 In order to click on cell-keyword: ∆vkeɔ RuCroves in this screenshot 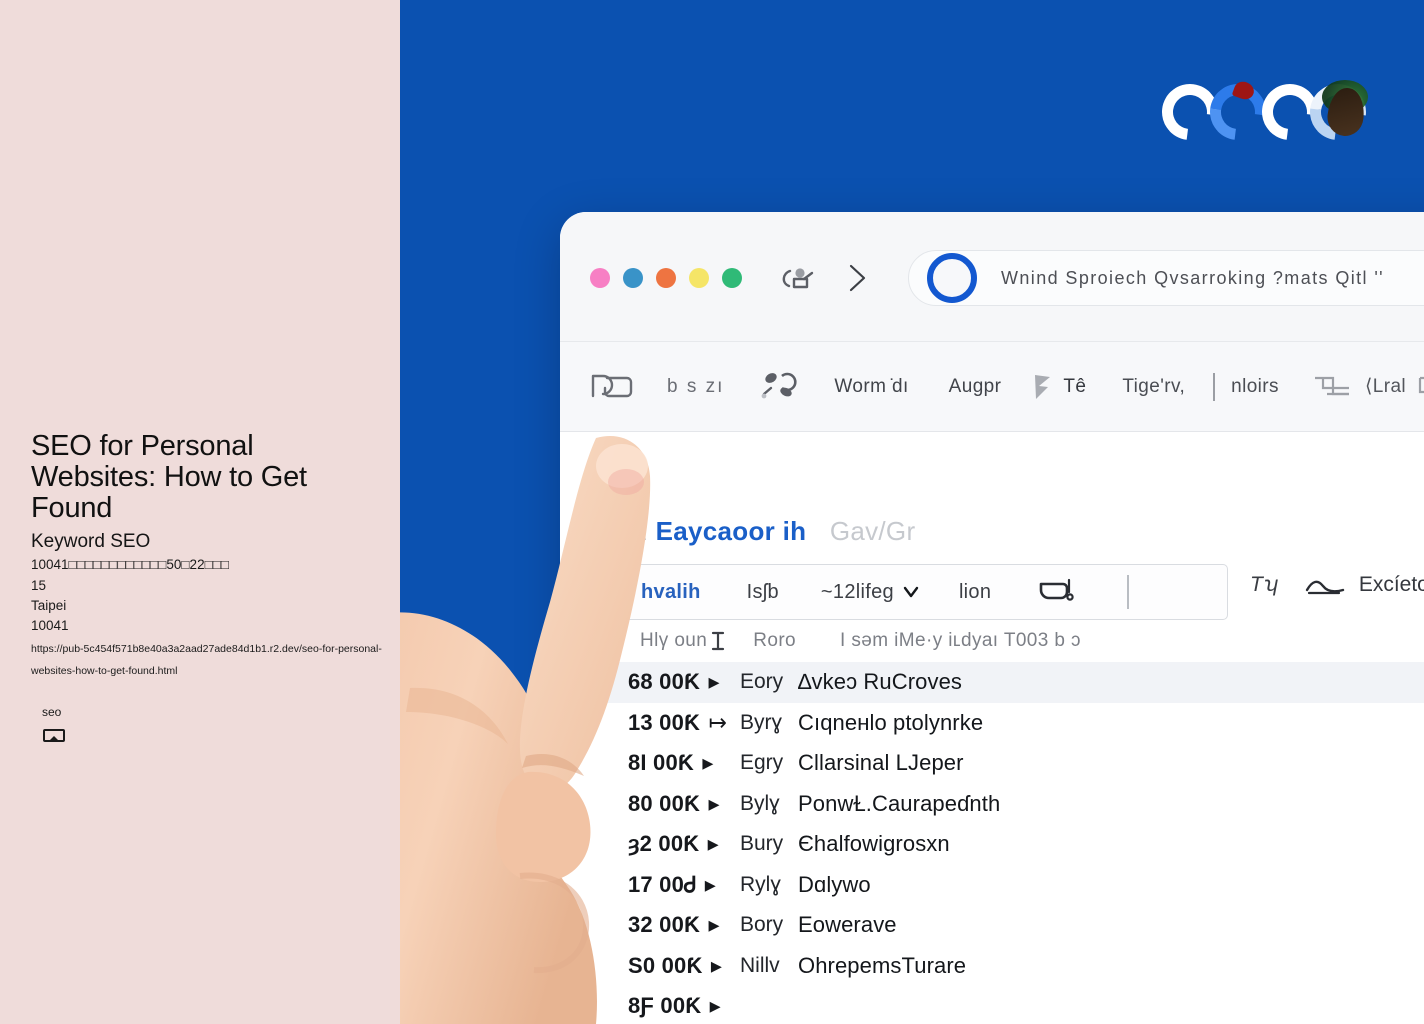, I will do `click(880, 682)`.